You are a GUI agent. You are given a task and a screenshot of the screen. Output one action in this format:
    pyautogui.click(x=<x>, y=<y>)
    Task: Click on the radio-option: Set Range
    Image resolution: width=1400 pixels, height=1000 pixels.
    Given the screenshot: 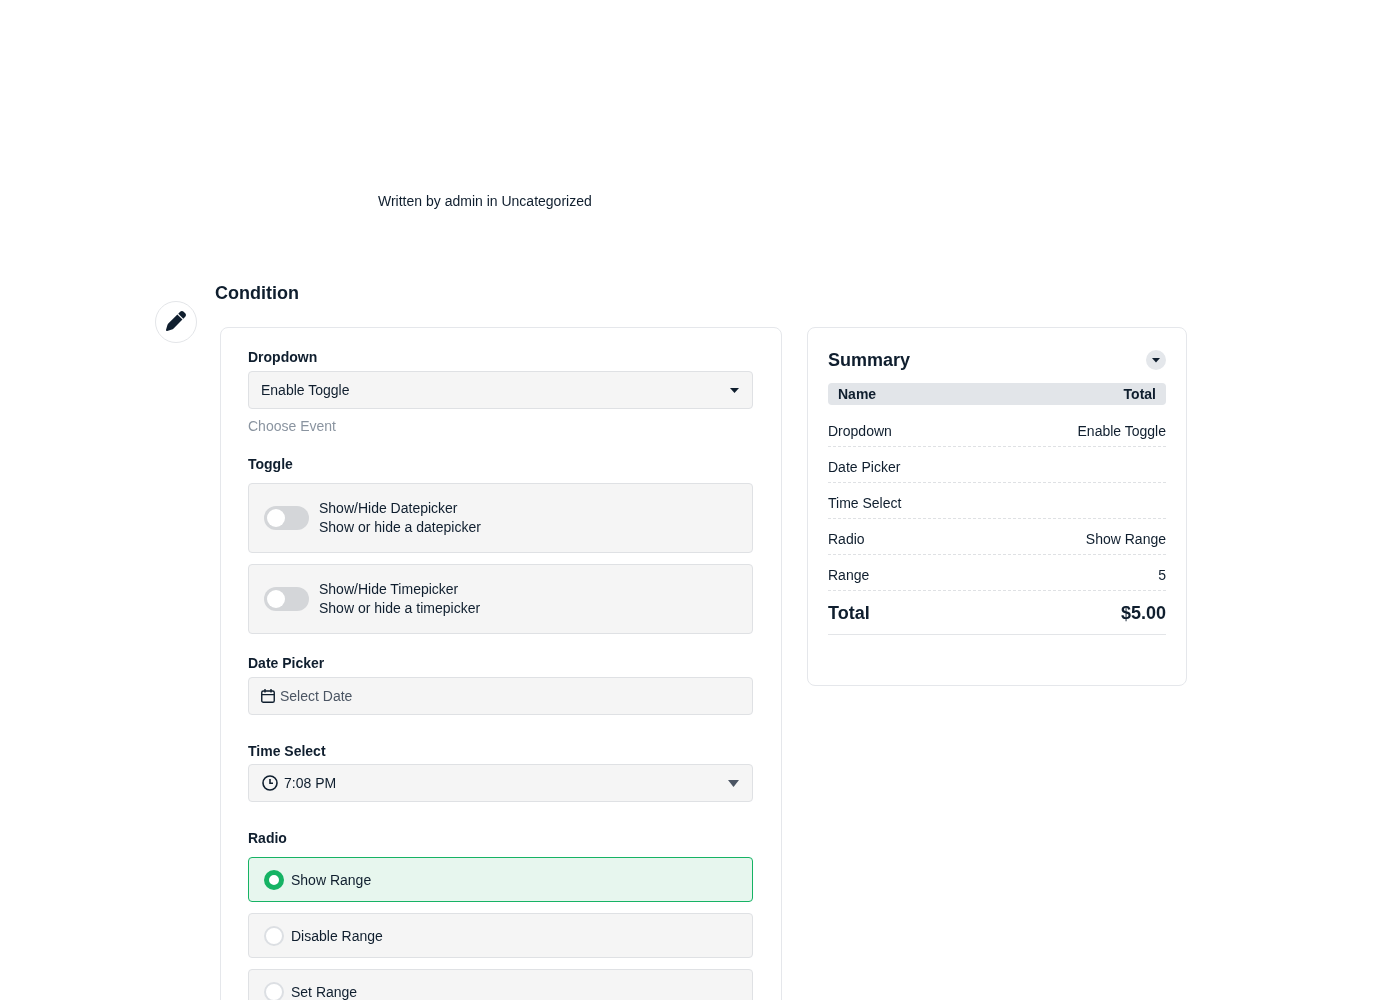 What is the action you would take?
    pyautogui.click(x=500, y=984)
    